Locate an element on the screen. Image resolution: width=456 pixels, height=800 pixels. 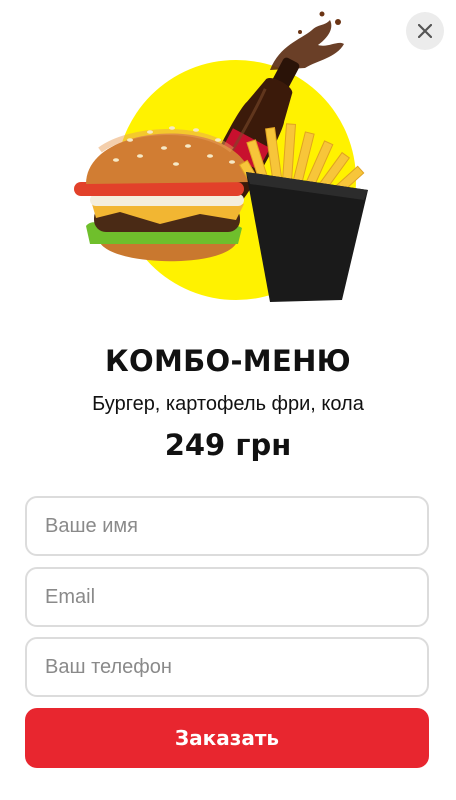
order-button: Заказать is located at coordinates (227, 738).